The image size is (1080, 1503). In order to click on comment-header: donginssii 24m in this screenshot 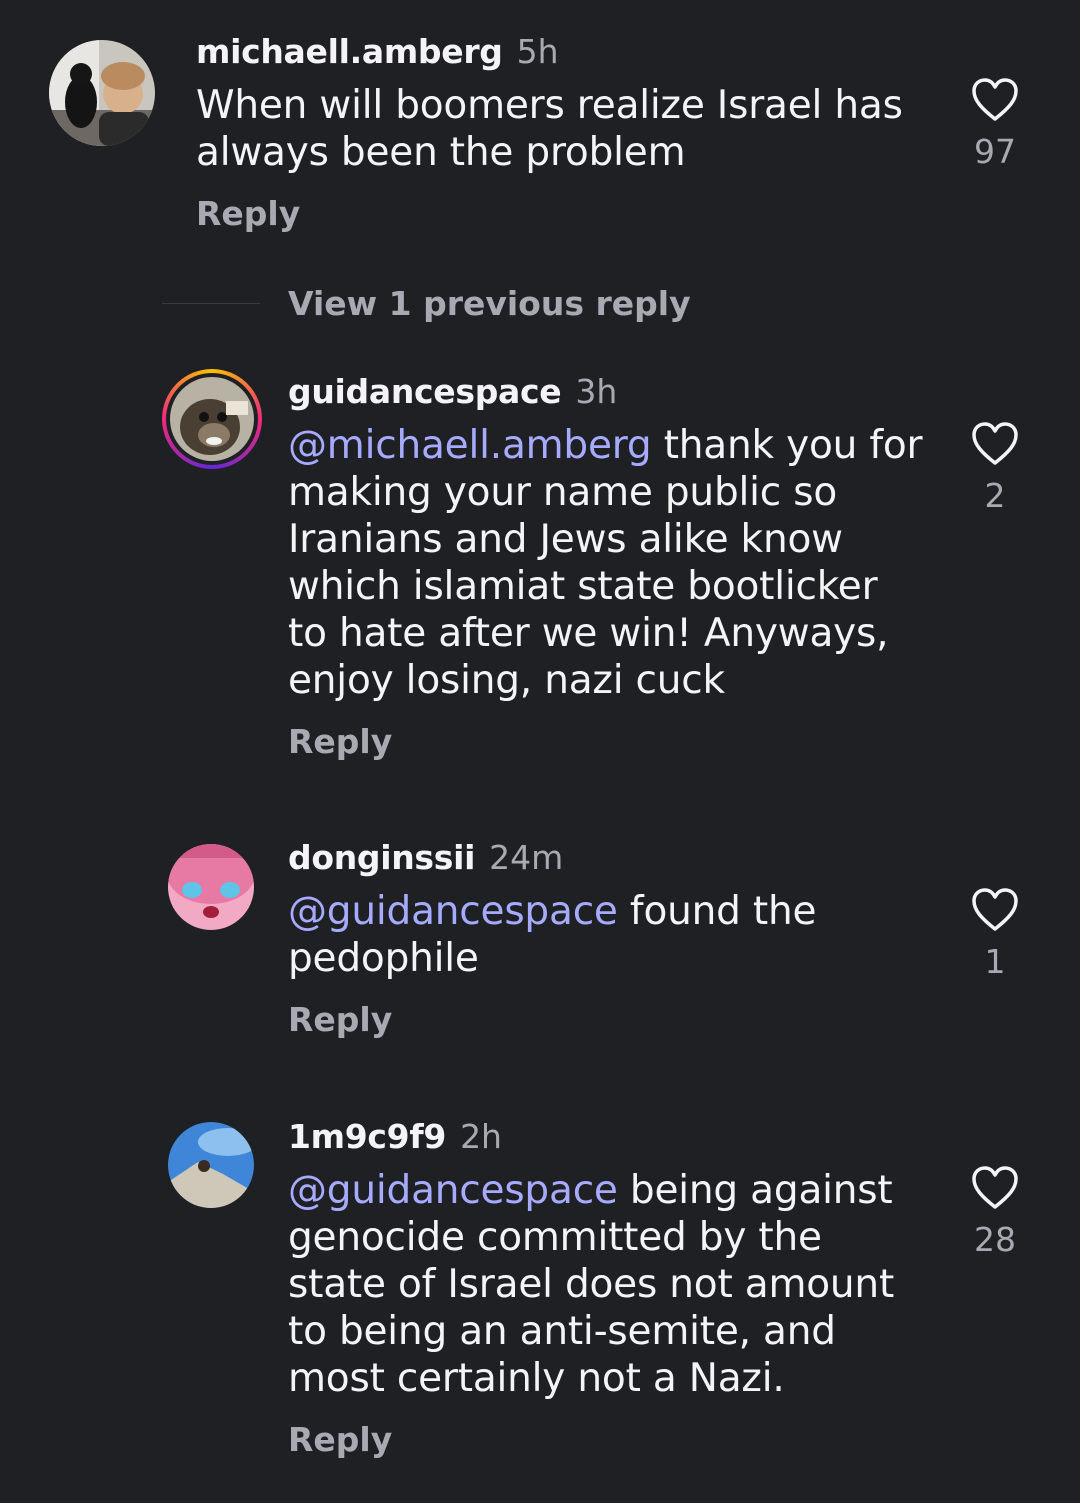, I will do `click(608, 860)`.